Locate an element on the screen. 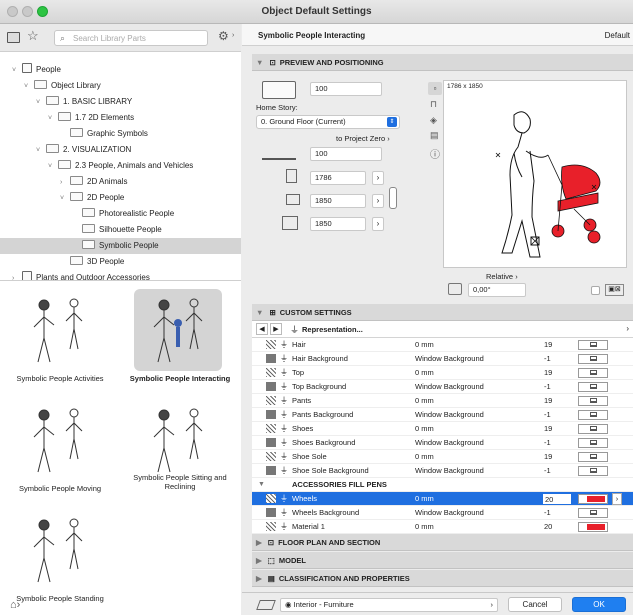 The width and height of the screenshot is (633, 615). chevron-down-icon: ▼ is located at coordinates (261, 485).